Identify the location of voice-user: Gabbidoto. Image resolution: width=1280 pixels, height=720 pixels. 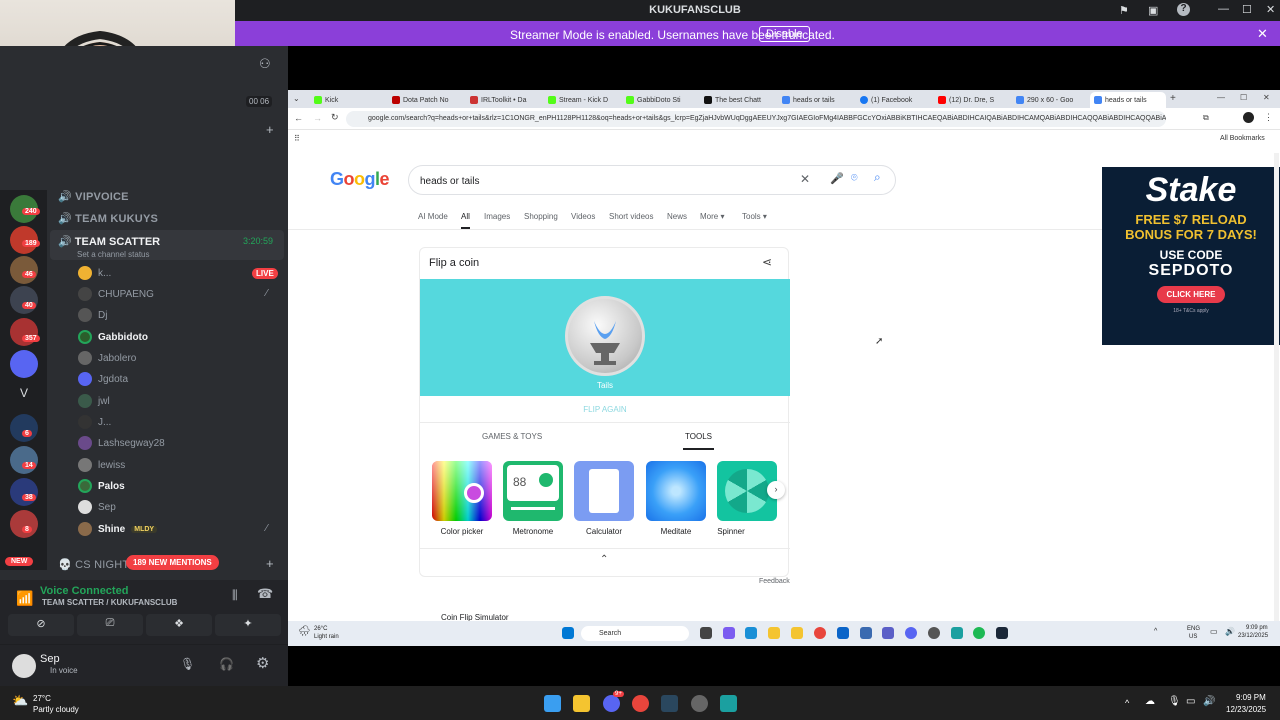
(113, 337).